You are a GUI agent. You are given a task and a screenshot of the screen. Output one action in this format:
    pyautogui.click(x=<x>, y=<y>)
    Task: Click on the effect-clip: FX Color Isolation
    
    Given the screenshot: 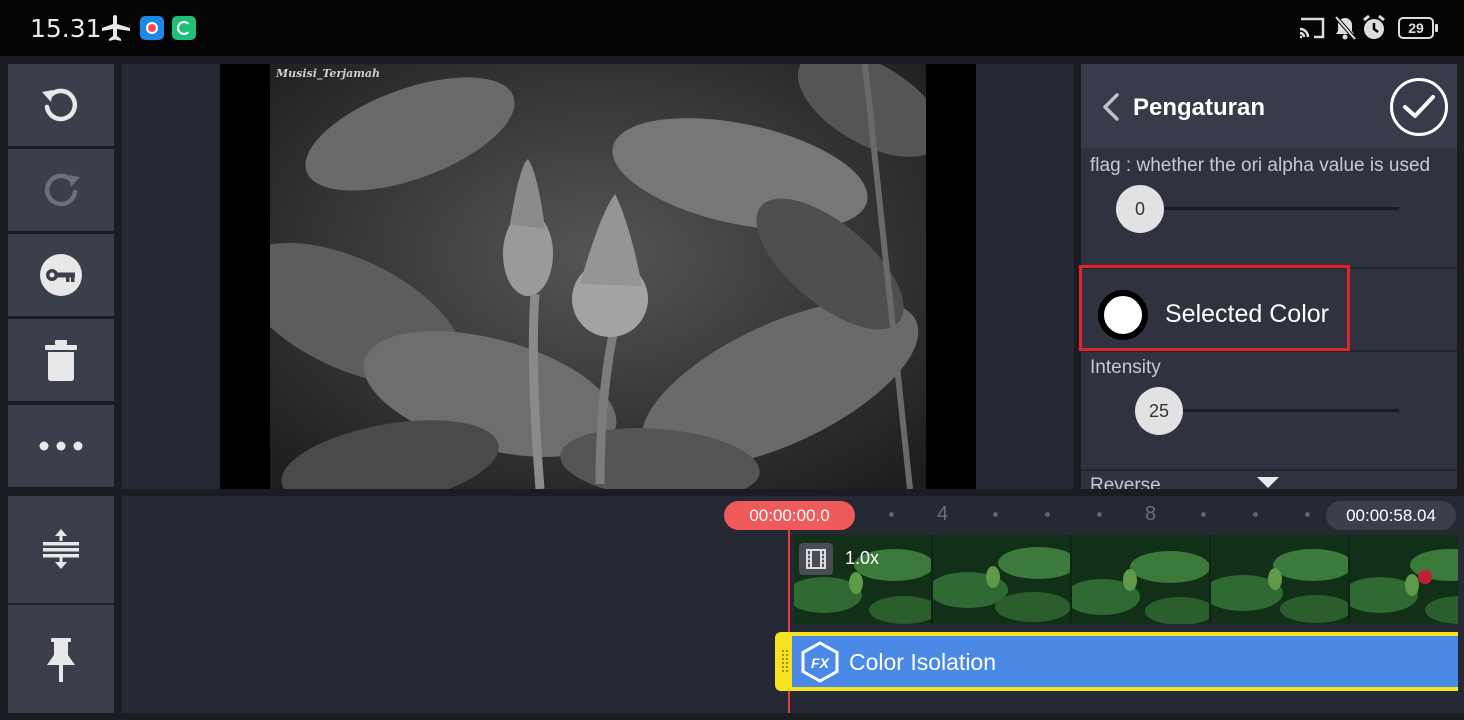 What is the action you would take?
    pyautogui.click(x=1116, y=661)
    